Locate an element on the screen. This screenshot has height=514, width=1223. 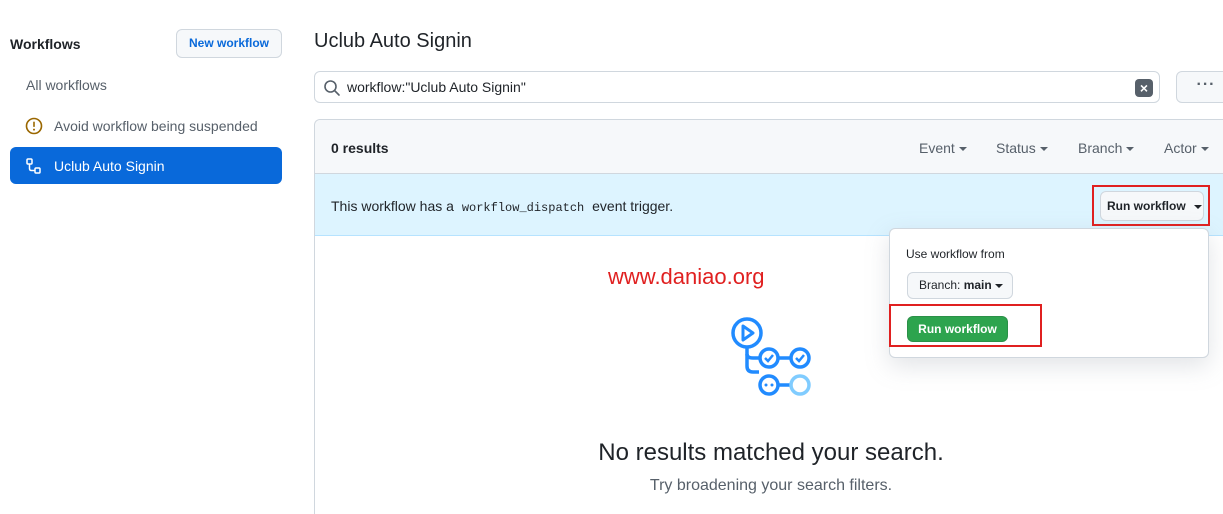
sidebar-item-label: All workflows is located at coordinates (66, 84).